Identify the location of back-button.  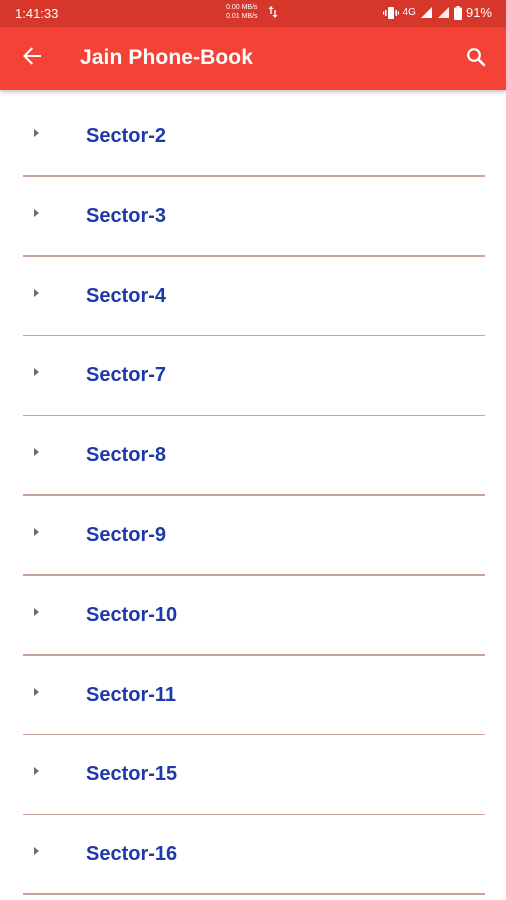
(32, 58).